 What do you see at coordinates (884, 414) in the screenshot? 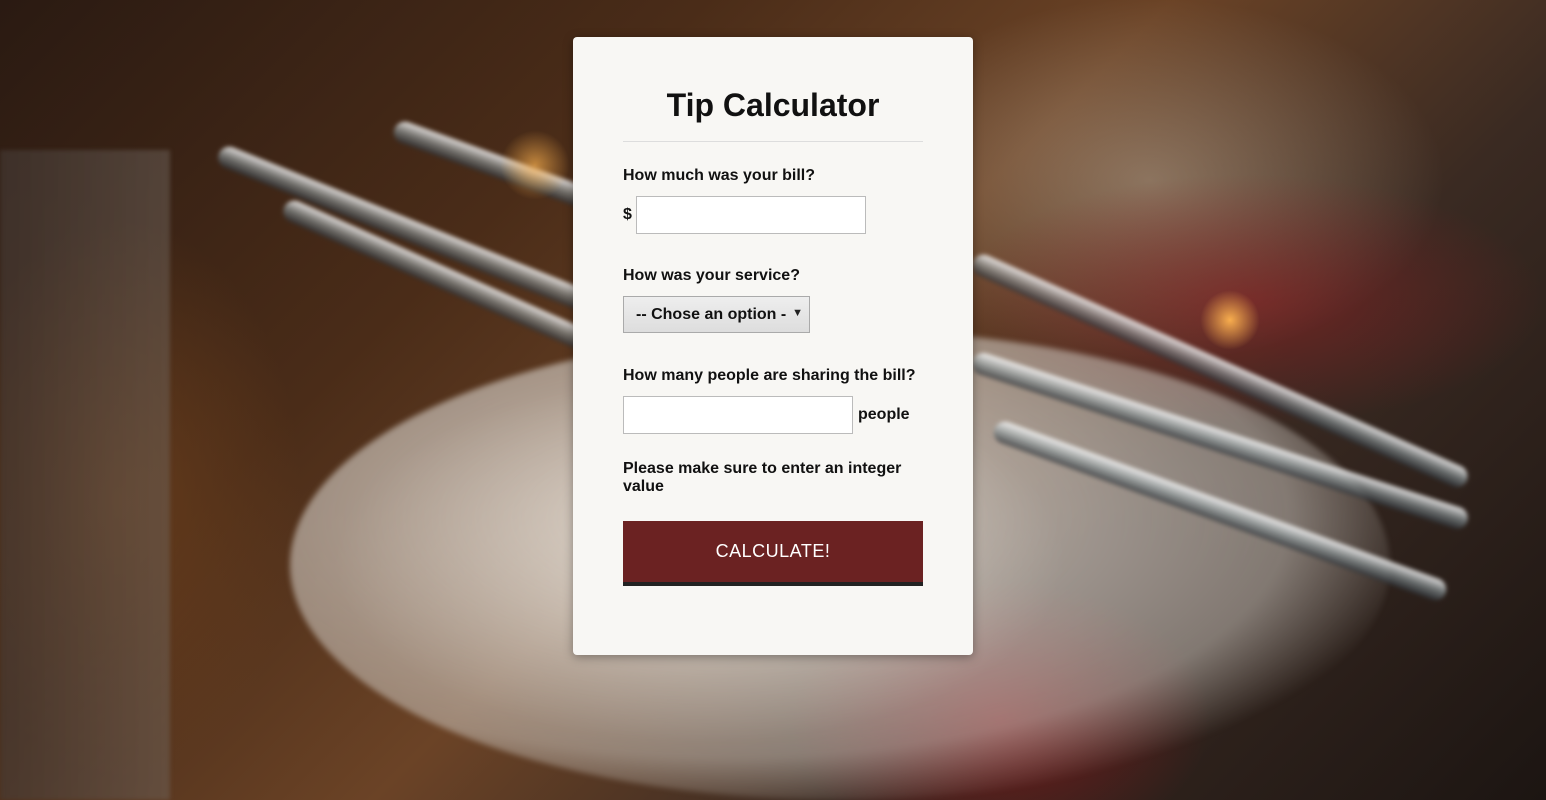
I see `people-unit-label: people` at bounding box center [884, 414].